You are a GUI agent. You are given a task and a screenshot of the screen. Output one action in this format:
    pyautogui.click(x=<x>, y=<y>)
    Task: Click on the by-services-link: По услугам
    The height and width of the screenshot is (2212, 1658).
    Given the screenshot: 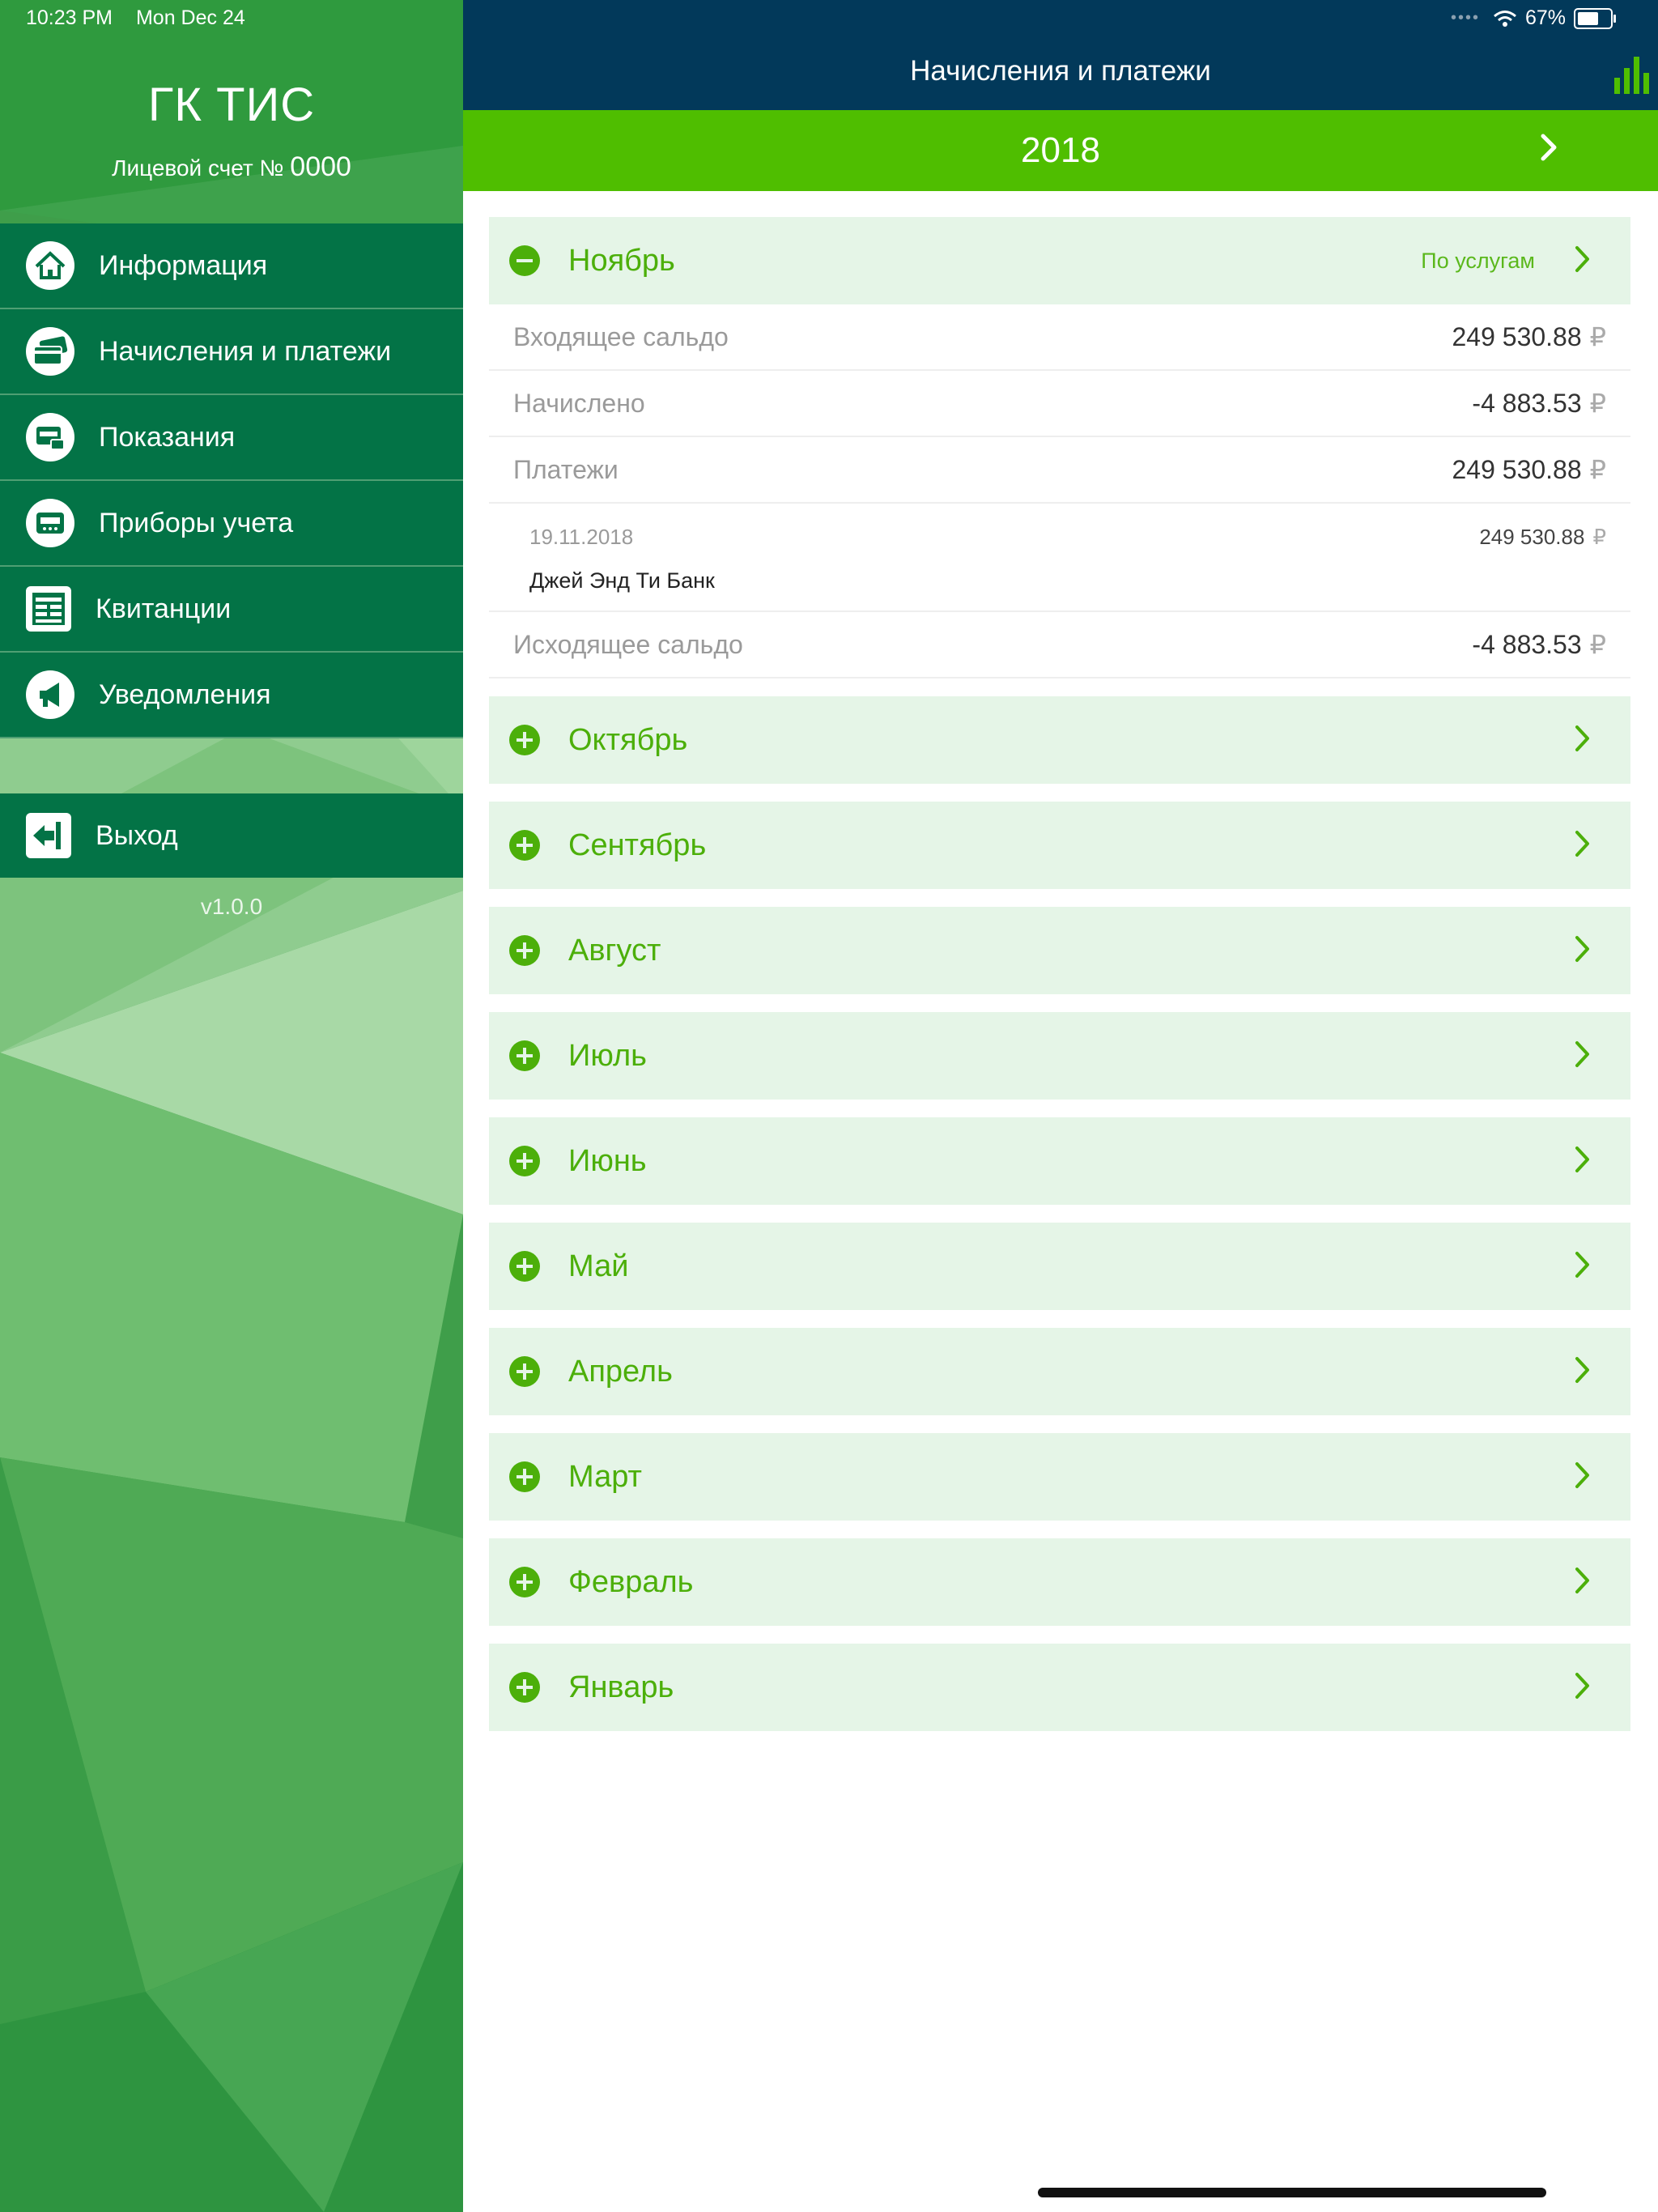 What is the action you would take?
    pyautogui.click(x=1478, y=261)
    